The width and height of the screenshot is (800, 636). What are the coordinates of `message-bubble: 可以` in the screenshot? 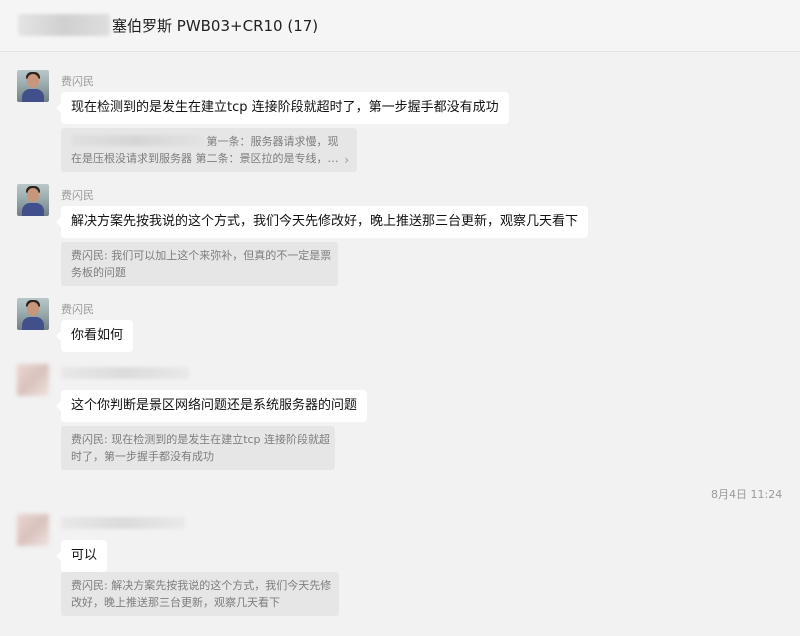 It's located at (81, 556).